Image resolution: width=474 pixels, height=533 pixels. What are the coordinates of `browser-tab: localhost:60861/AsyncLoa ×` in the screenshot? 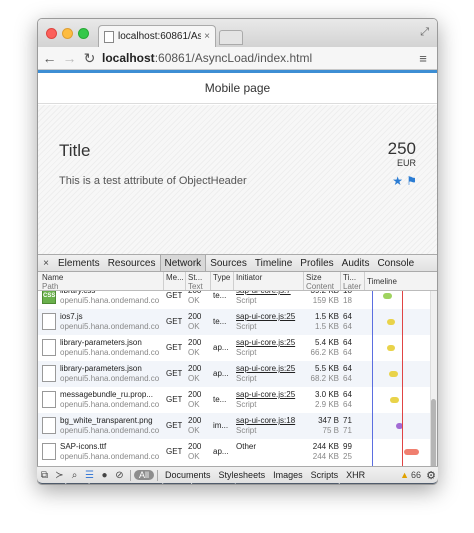 It's located at (157, 36).